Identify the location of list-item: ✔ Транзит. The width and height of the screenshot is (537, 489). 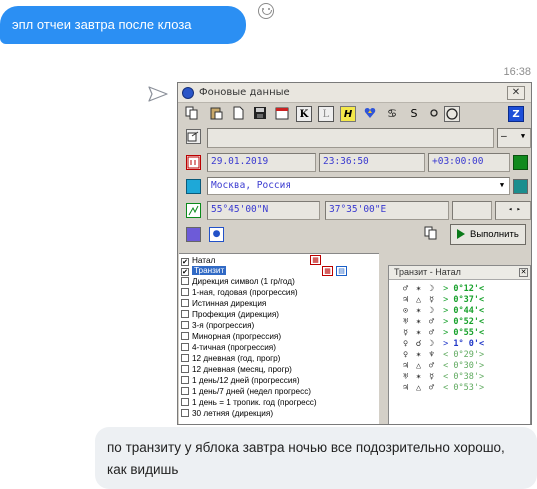
(204, 271).